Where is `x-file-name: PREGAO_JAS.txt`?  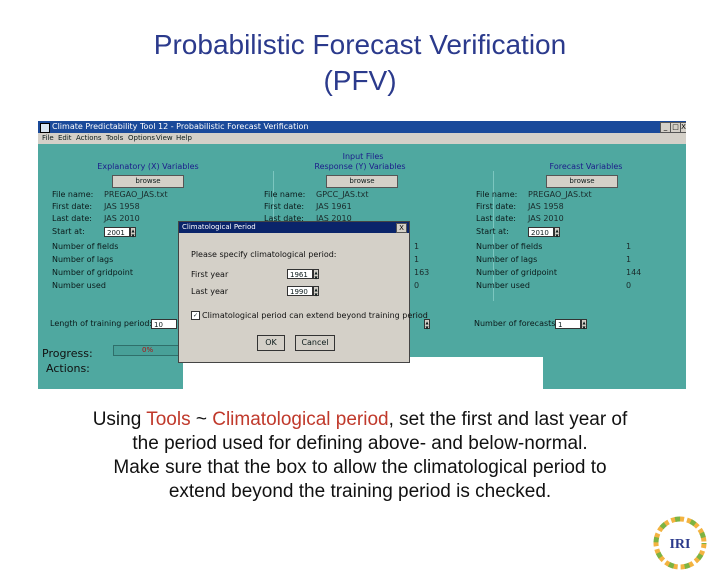 x-file-name: PREGAO_JAS.txt is located at coordinates (136, 194).